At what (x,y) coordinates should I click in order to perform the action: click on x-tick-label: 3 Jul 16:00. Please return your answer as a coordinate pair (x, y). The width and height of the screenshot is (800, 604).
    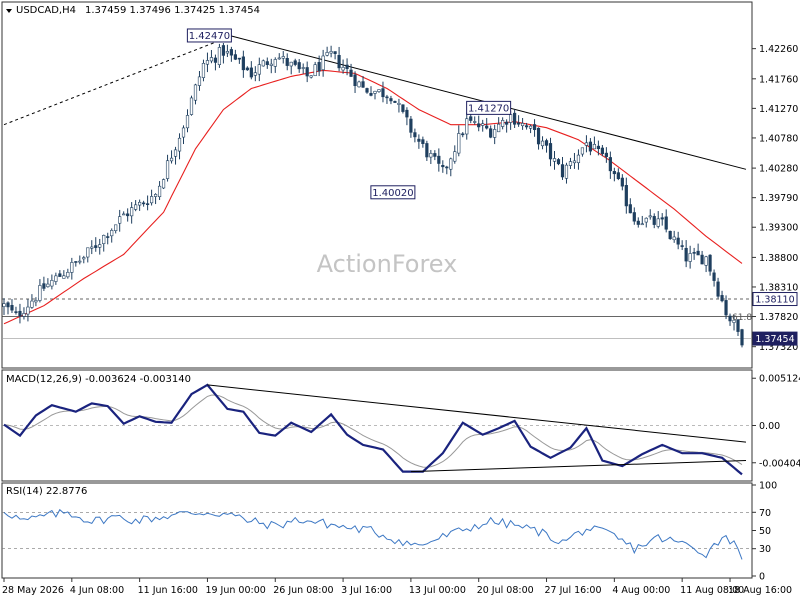
    Looking at the image, I should click on (366, 590).